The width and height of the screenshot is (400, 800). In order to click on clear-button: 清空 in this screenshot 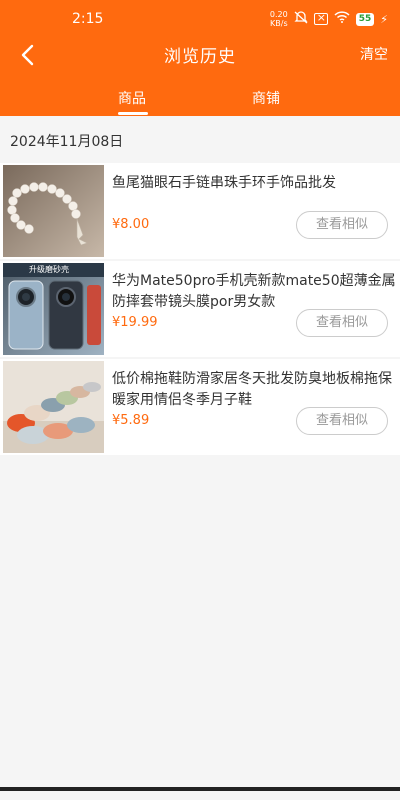, I will do `click(374, 54)`.